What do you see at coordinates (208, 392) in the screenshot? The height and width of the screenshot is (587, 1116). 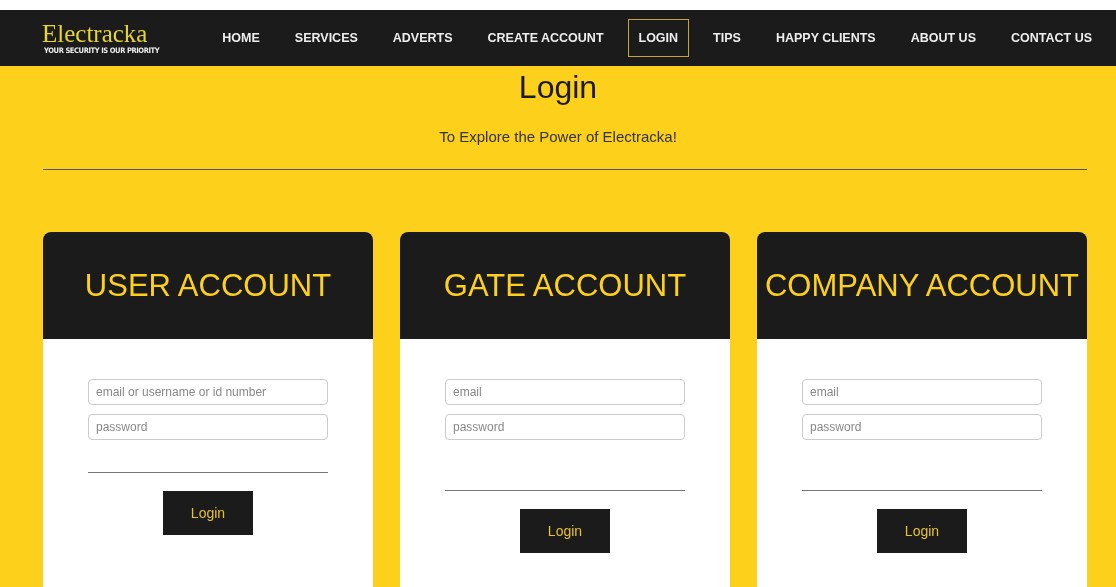 I see `input-field: email or username or id number` at bounding box center [208, 392].